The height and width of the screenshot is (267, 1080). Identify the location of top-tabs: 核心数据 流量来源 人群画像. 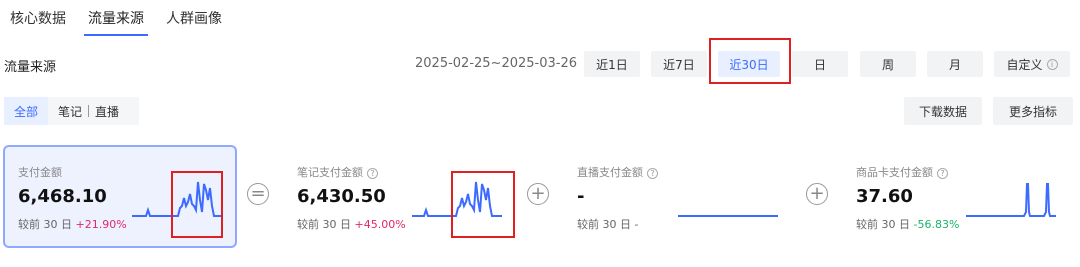
(116, 21).